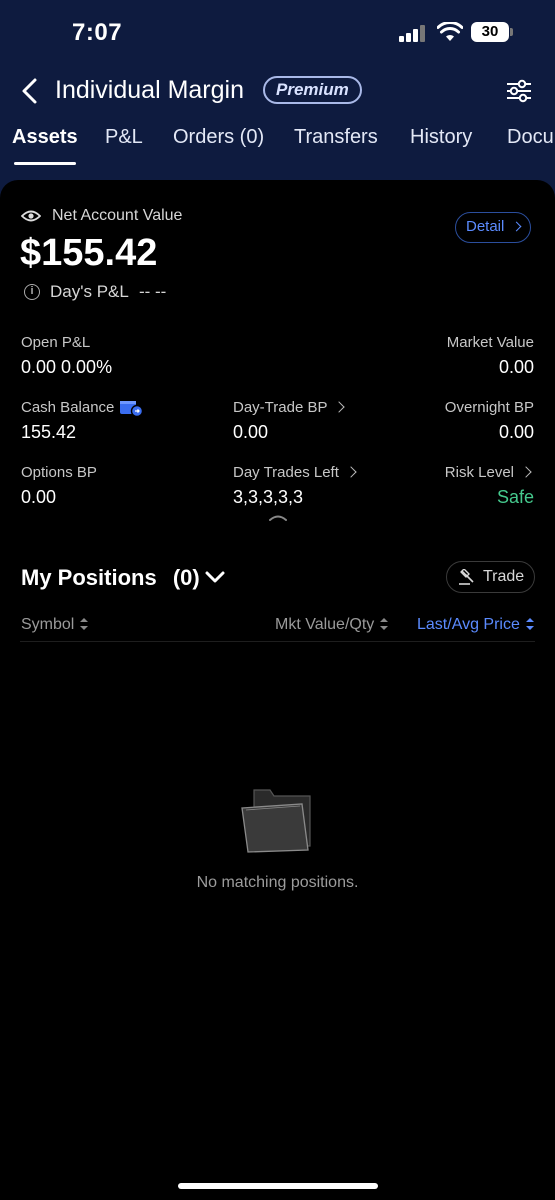  Describe the element at coordinates (276, 821) in the screenshot. I see `empty-folder-icon` at that location.